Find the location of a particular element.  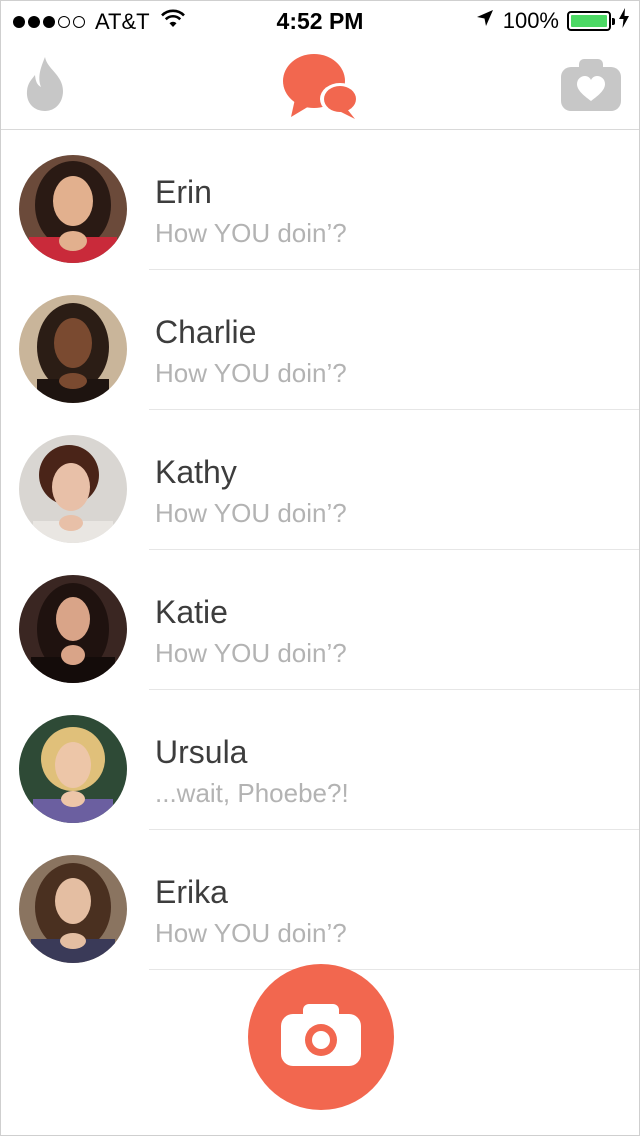

contact-name: Ursula is located at coordinates (201, 752).